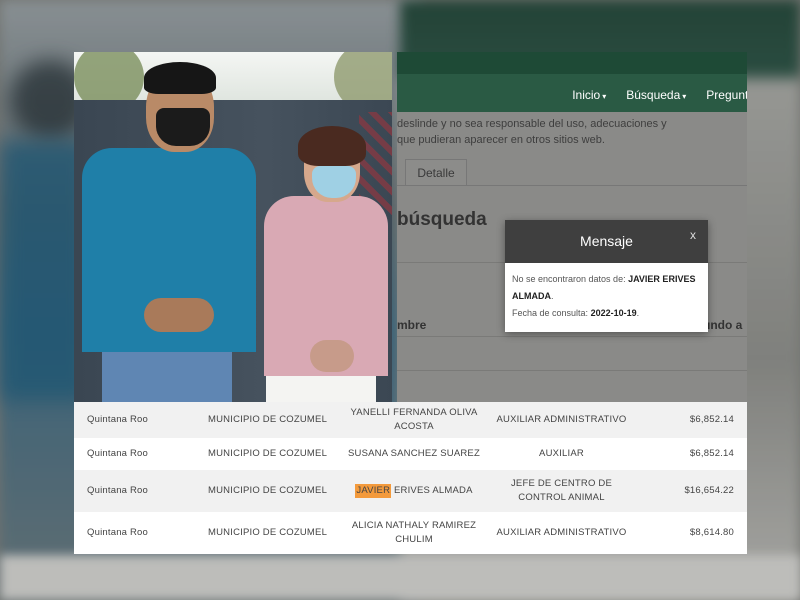 Image resolution: width=800 pixels, height=600 pixels. What do you see at coordinates (589, 95) in the screenshot?
I see `nav-inicio-link: Inicio` at bounding box center [589, 95].